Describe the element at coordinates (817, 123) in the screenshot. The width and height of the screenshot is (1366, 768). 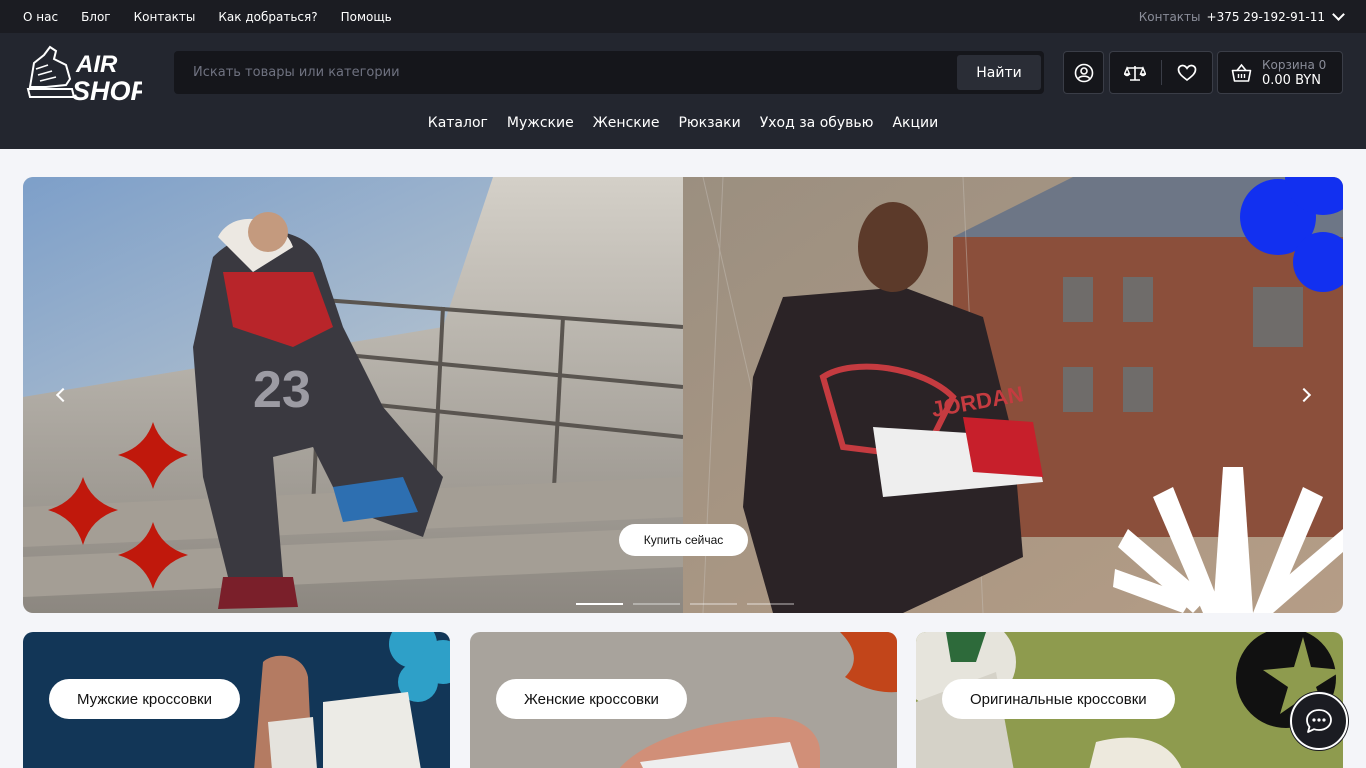
I see `nav-item-shoe-care: Уход за обувью` at that location.